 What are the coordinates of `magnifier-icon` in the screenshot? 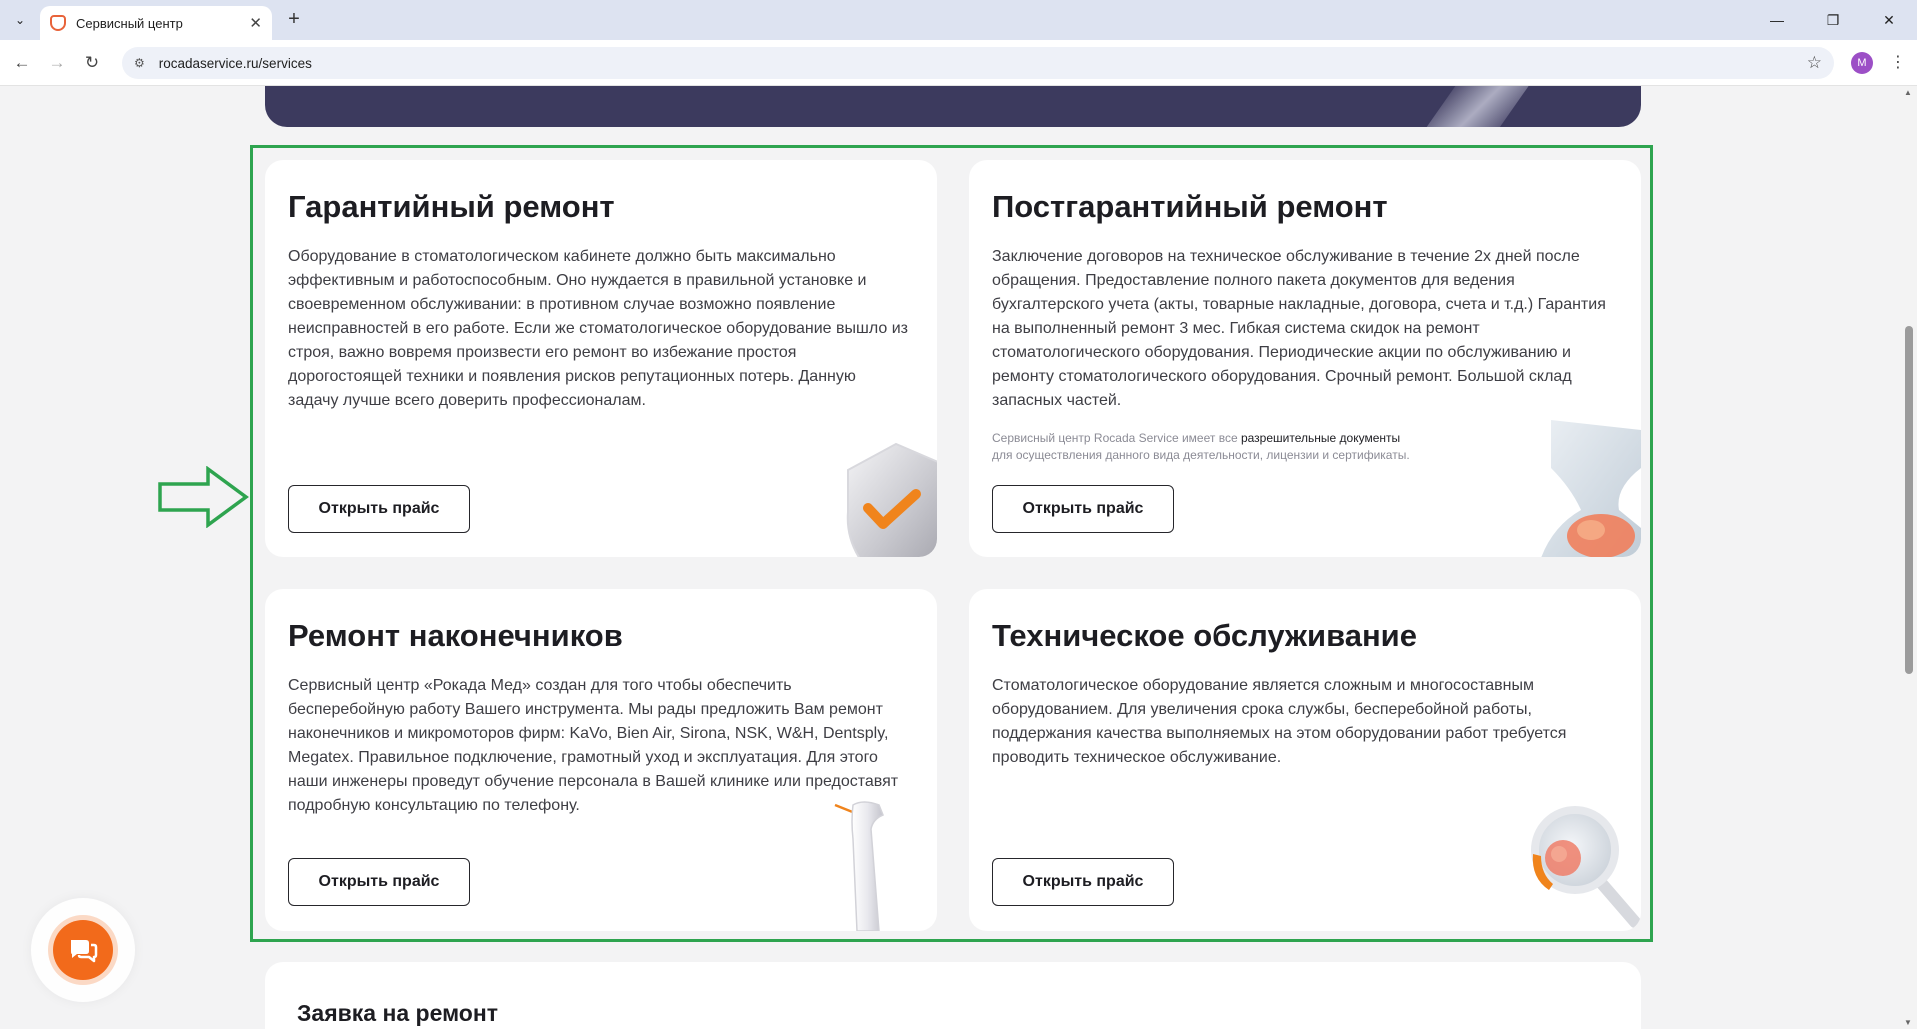 It's located at (1586, 867).